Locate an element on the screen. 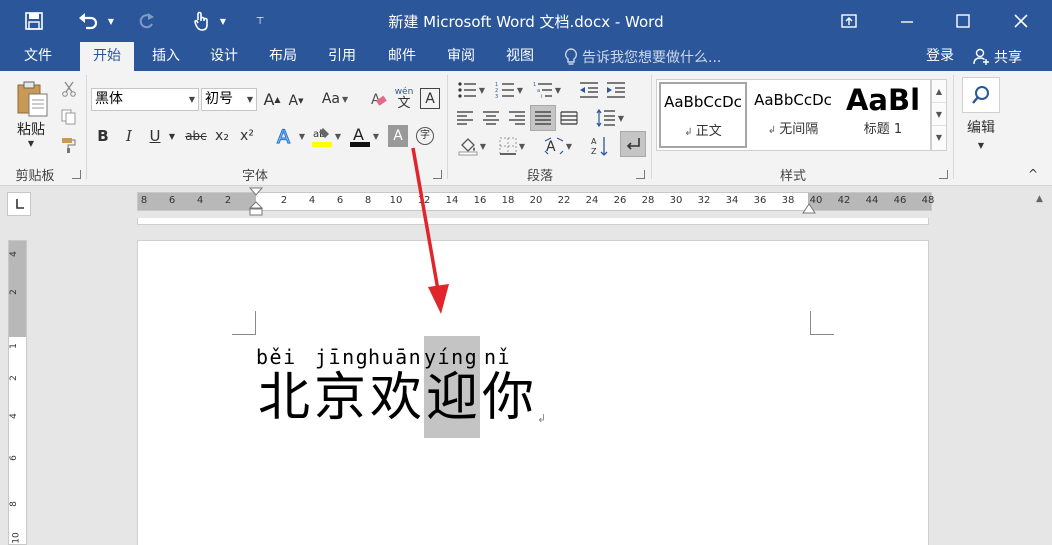 The image size is (1052, 545). align-center-icon is located at coordinates (491, 118).